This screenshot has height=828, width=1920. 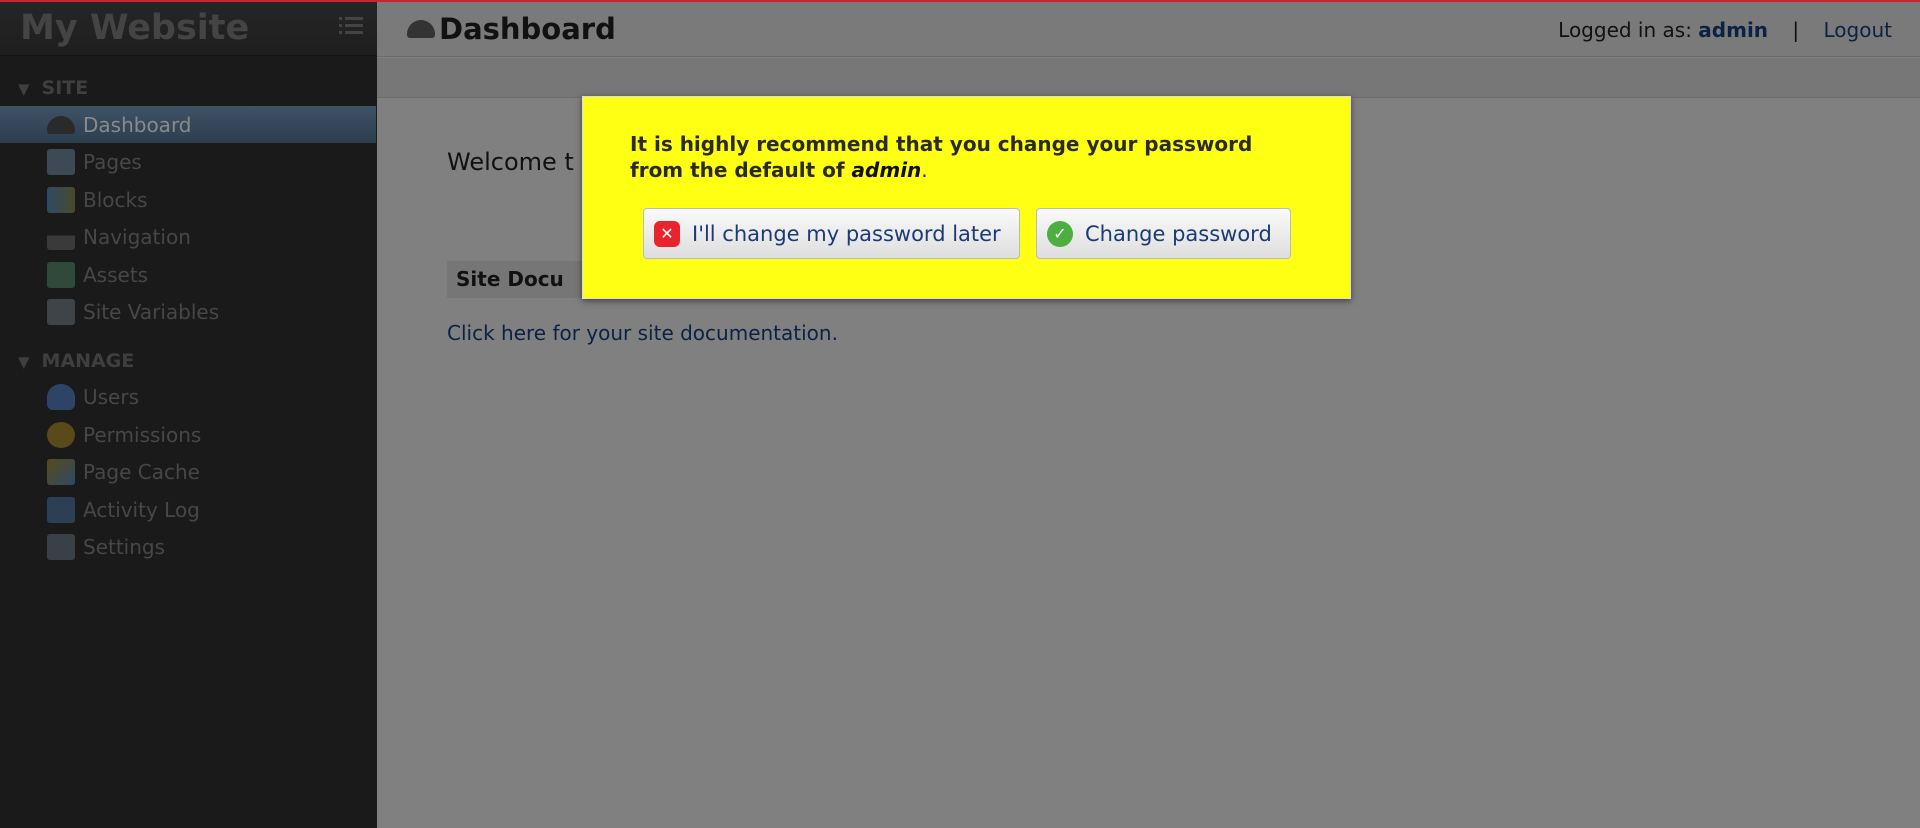 I want to click on subheader-bar, so click(x=1148, y=78).